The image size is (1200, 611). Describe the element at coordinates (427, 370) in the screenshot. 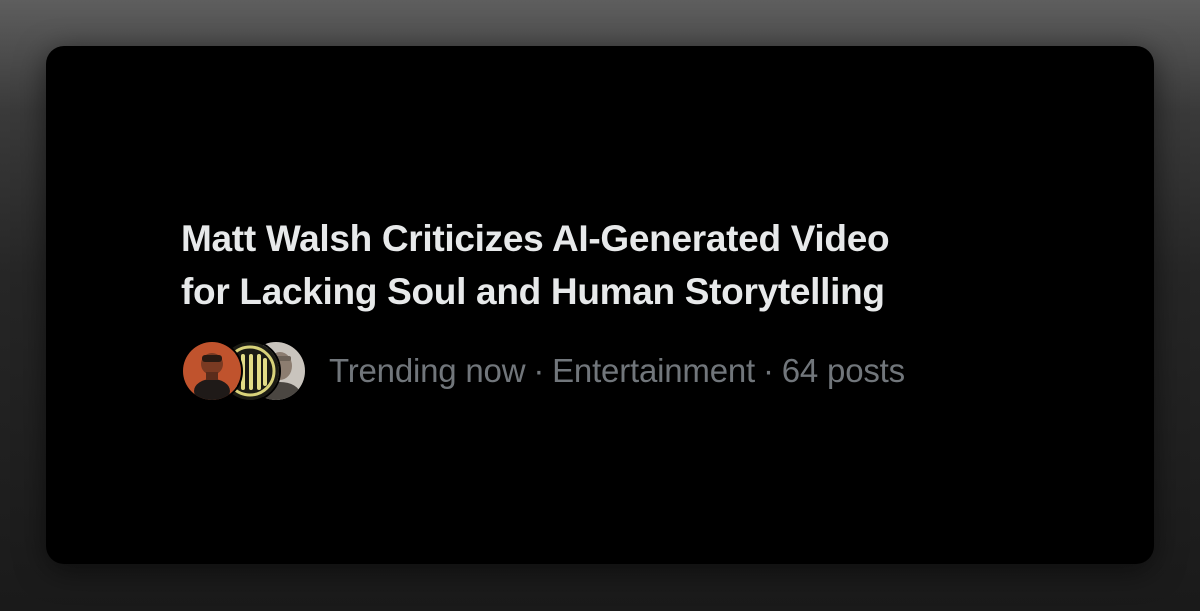

I see `trend-status: Trending now` at that location.